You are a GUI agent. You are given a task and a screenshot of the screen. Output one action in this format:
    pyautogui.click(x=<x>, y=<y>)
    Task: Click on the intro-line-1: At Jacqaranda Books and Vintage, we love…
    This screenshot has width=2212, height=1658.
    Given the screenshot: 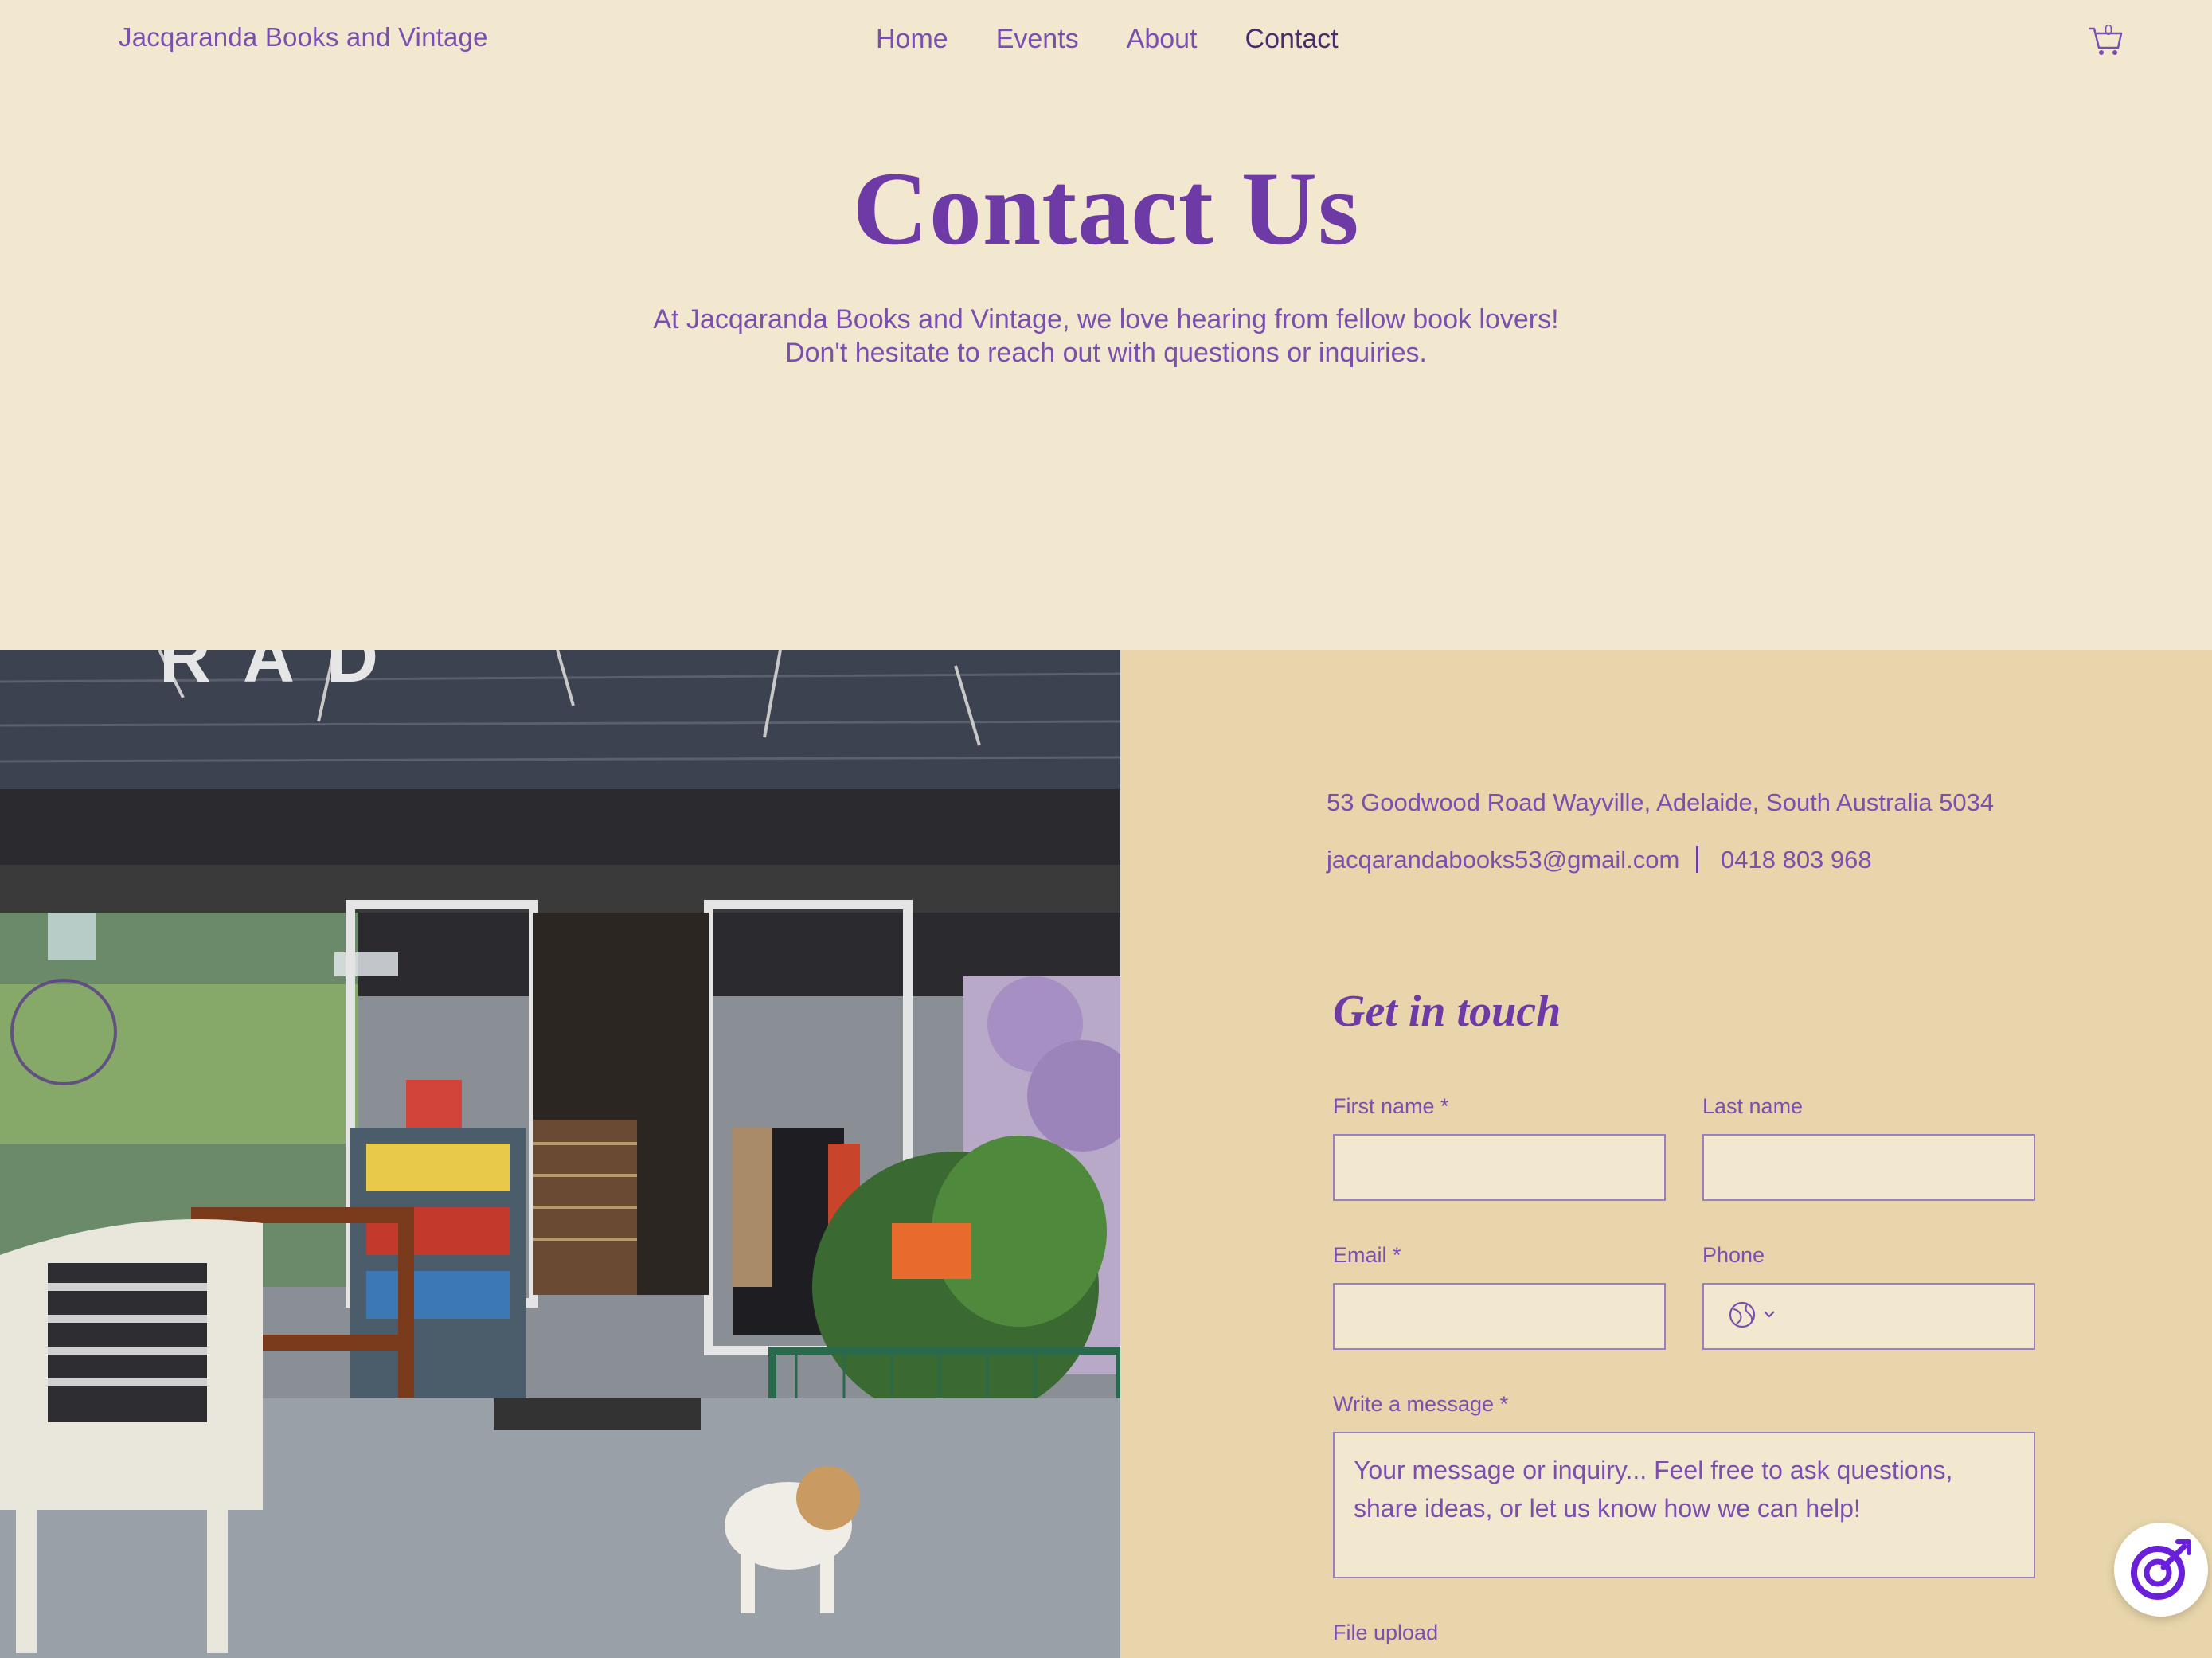 What is the action you would take?
    pyautogui.click(x=1106, y=319)
    